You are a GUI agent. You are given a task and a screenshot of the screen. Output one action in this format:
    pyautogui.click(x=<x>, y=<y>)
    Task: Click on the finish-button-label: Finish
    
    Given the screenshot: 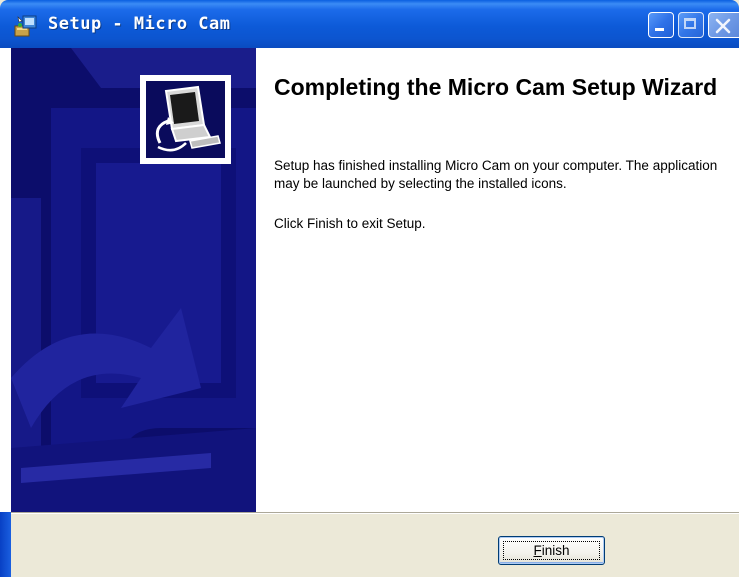 What is the action you would take?
    pyautogui.click(x=551, y=550)
    